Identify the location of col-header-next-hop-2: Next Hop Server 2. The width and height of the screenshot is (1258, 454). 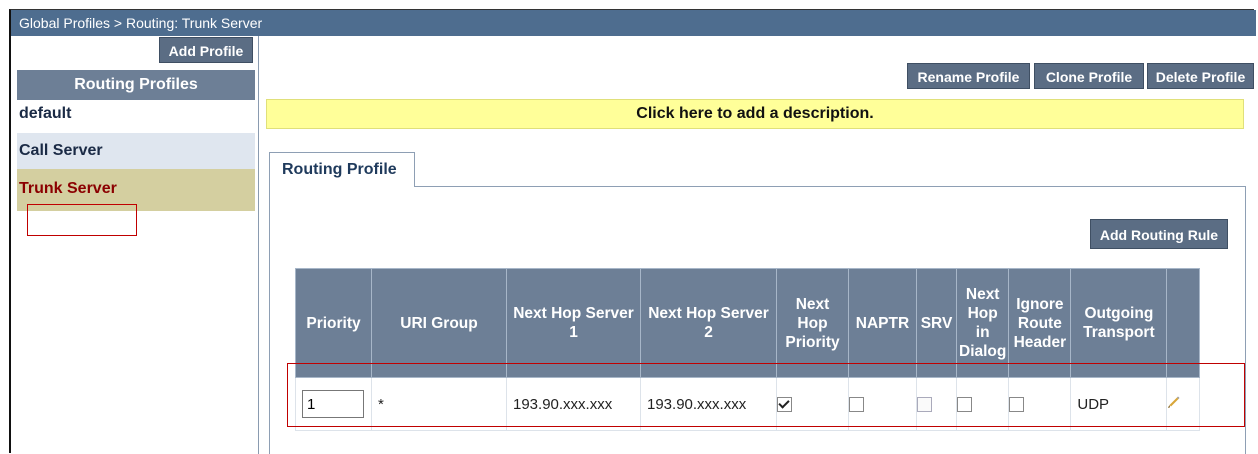
(708, 323).